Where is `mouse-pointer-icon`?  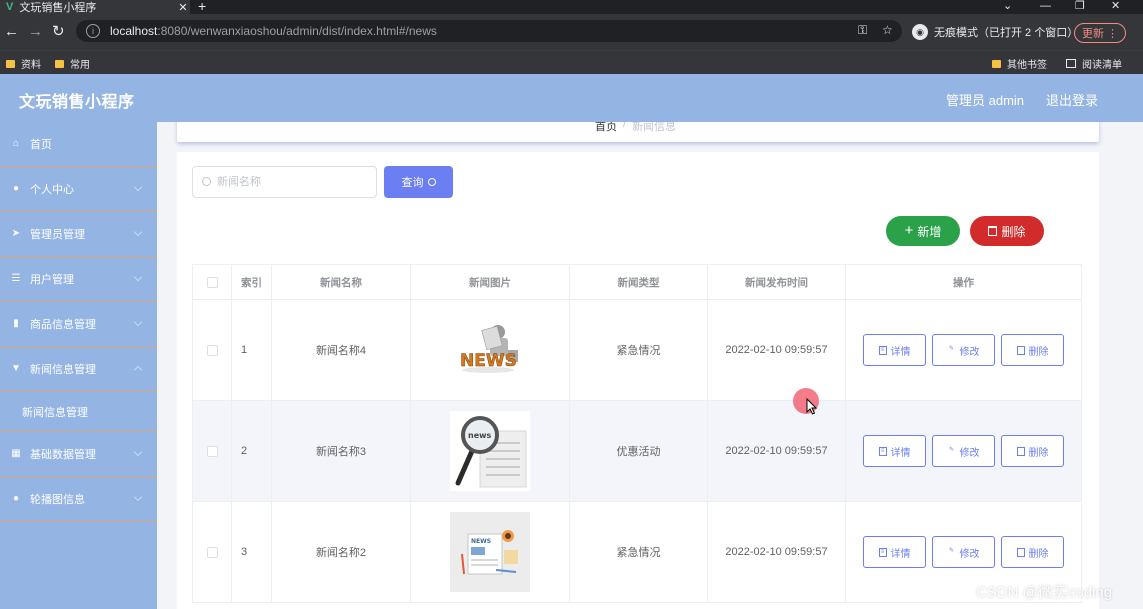
mouse-pointer-icon is located at coordinates (812, 406).